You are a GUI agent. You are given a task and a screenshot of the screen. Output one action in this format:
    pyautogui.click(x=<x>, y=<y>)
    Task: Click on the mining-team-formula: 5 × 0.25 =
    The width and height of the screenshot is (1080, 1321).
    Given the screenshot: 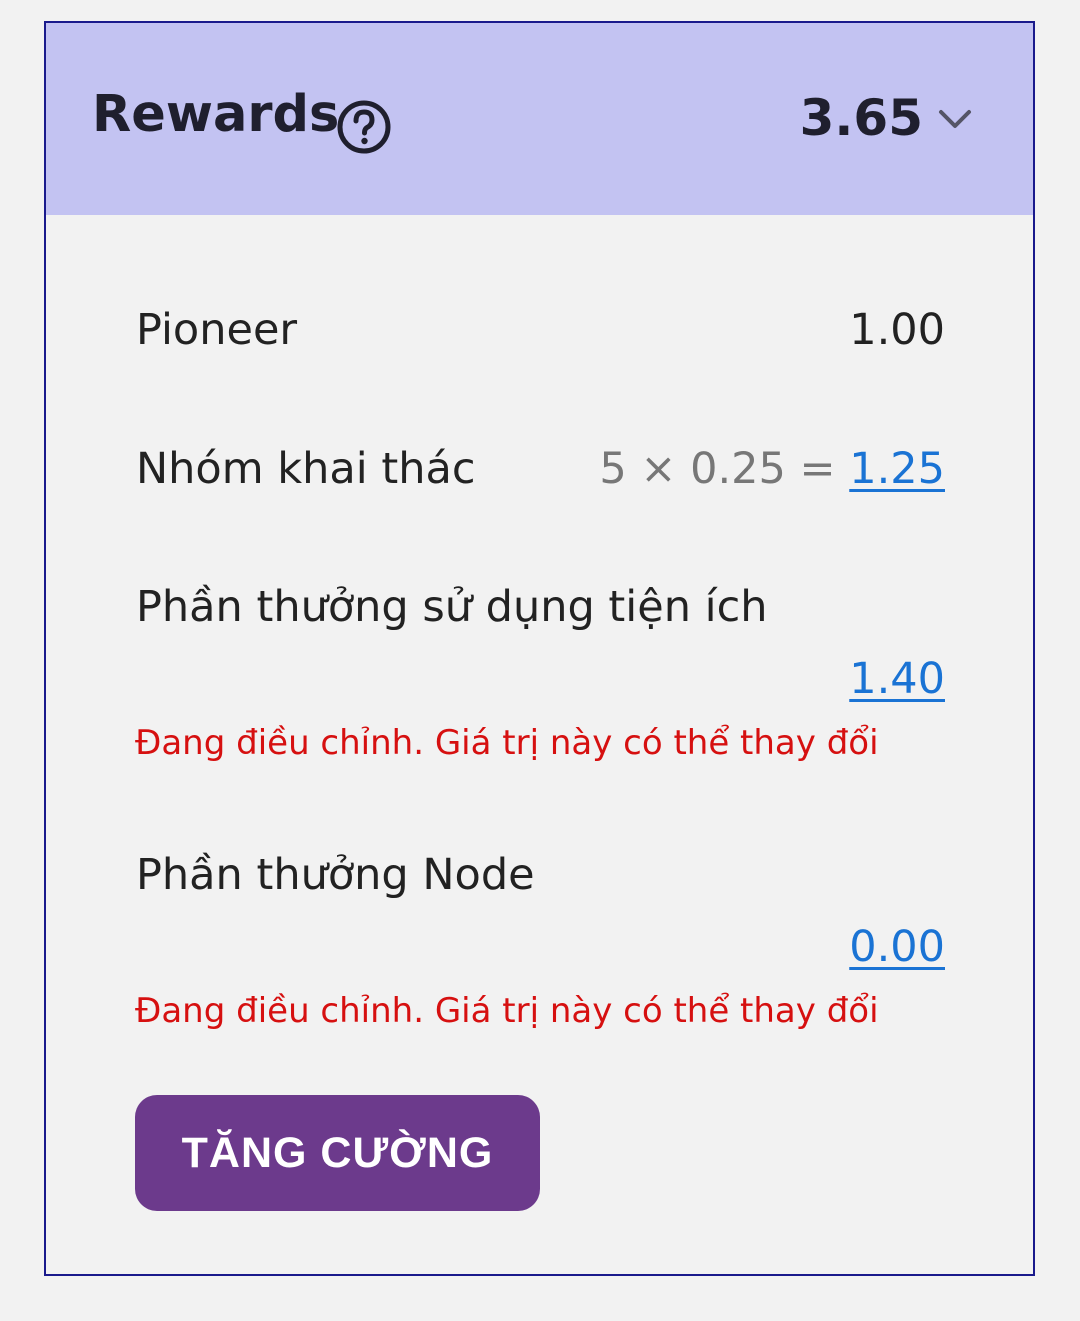 What is the action you would take?
    pyautogui.click(x=717, y=469)
    